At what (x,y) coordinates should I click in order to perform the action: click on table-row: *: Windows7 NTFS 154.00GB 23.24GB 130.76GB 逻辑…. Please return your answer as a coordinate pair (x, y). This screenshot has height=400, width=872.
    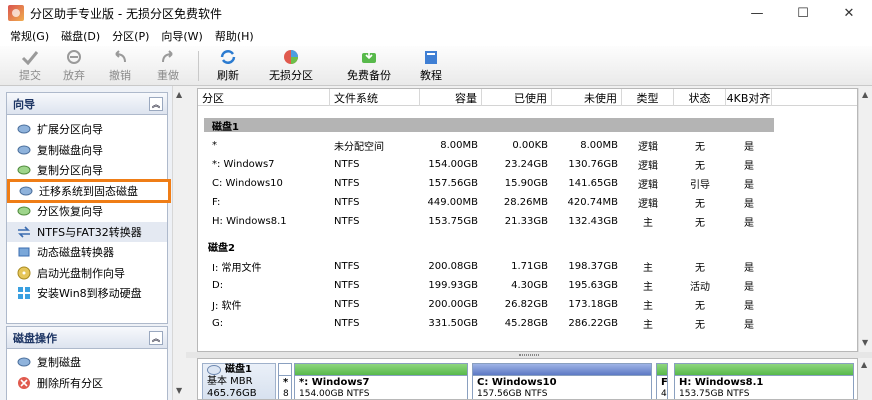
    Looking at the image, I should click on (527, 164).